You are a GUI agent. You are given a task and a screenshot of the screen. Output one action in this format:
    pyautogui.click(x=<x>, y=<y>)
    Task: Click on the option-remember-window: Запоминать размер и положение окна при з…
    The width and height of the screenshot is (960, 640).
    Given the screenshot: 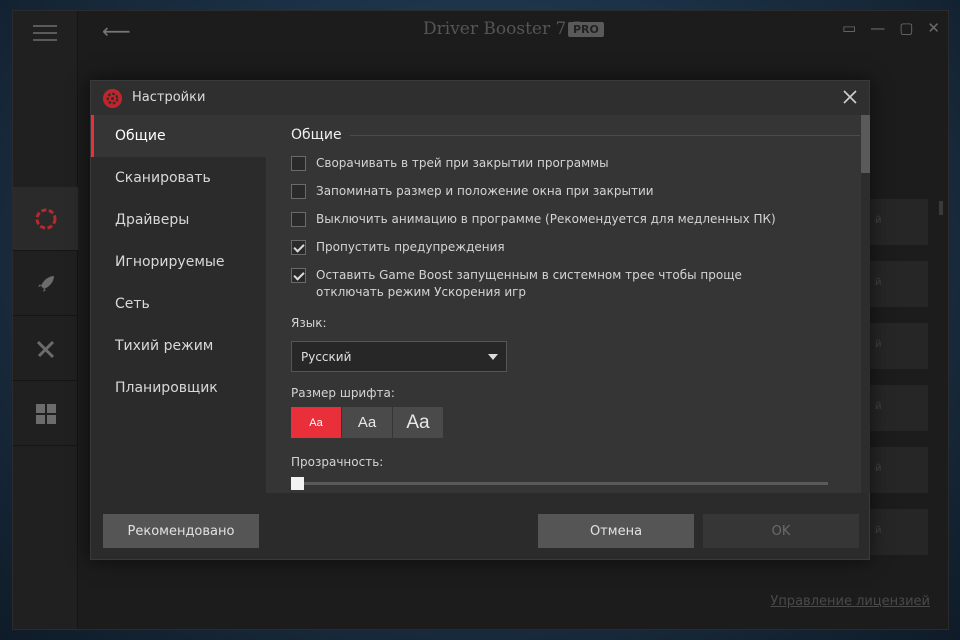 What is the action you would take?
    pyautogui.click(x=538, y=191)
    